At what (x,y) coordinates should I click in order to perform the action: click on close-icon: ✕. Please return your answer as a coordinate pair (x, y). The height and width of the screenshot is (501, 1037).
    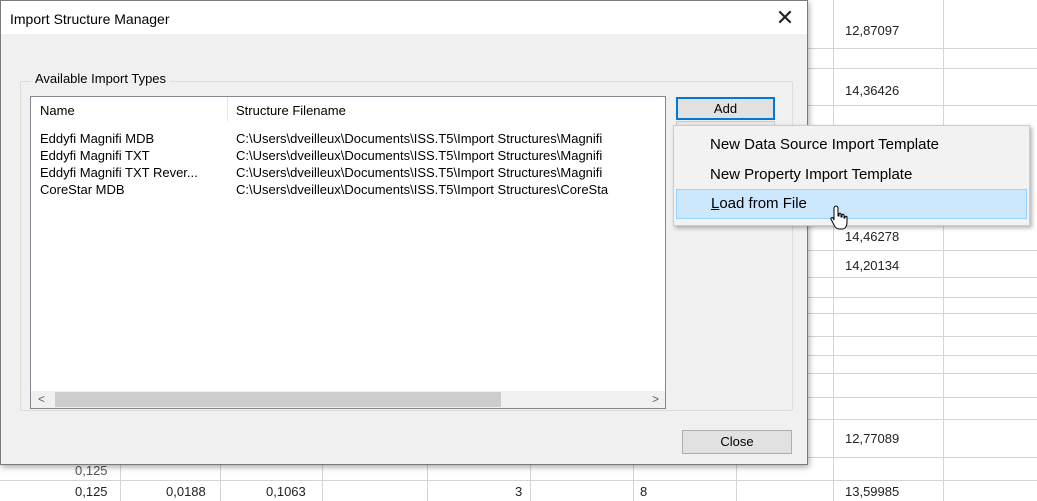
    Looking at the image, I should click on (785, 18).